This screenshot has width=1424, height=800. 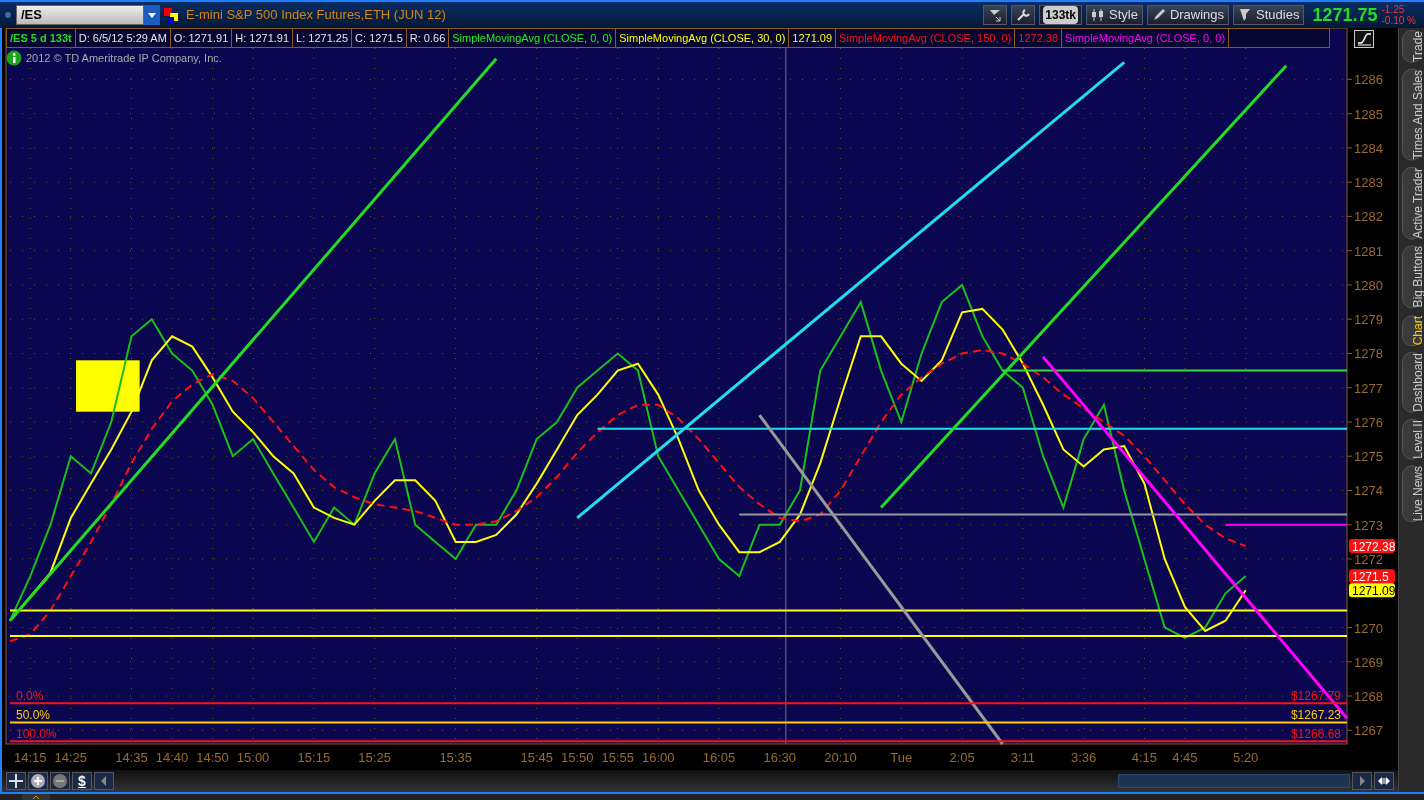 What do you see at coordinates (374, 757) in the screenshot?
I see `time-label: 15:25` at bounding box center [374, 757].